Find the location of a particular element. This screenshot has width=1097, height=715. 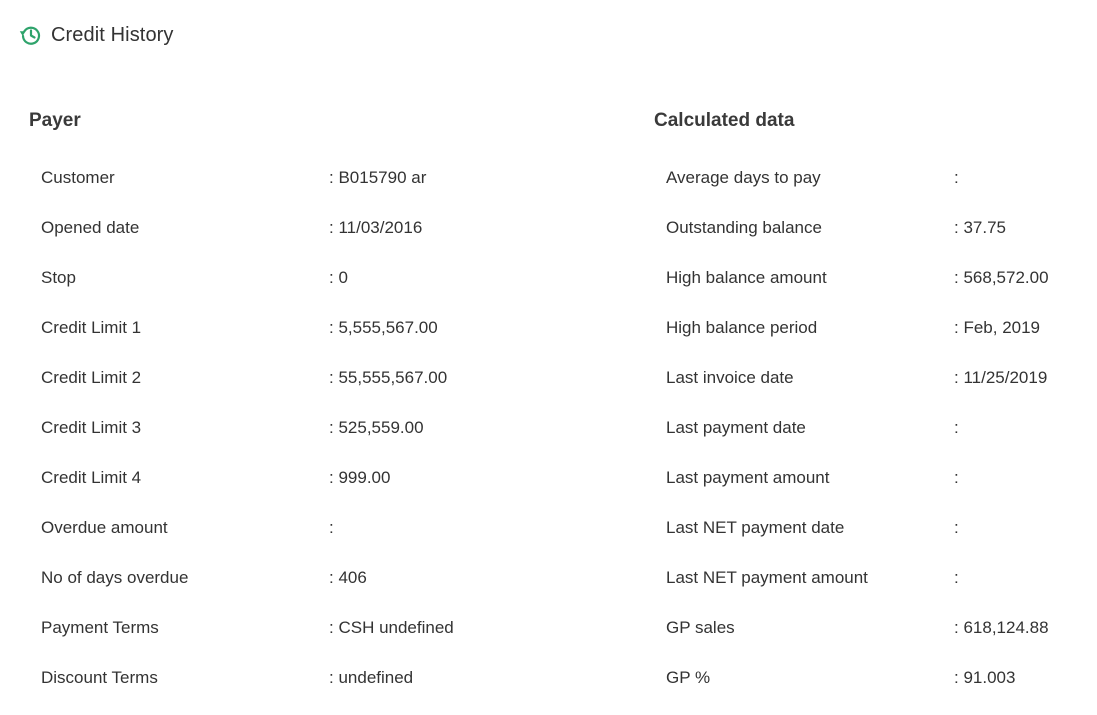

field-label: Last invoice date is located at coordinates (730, 377).